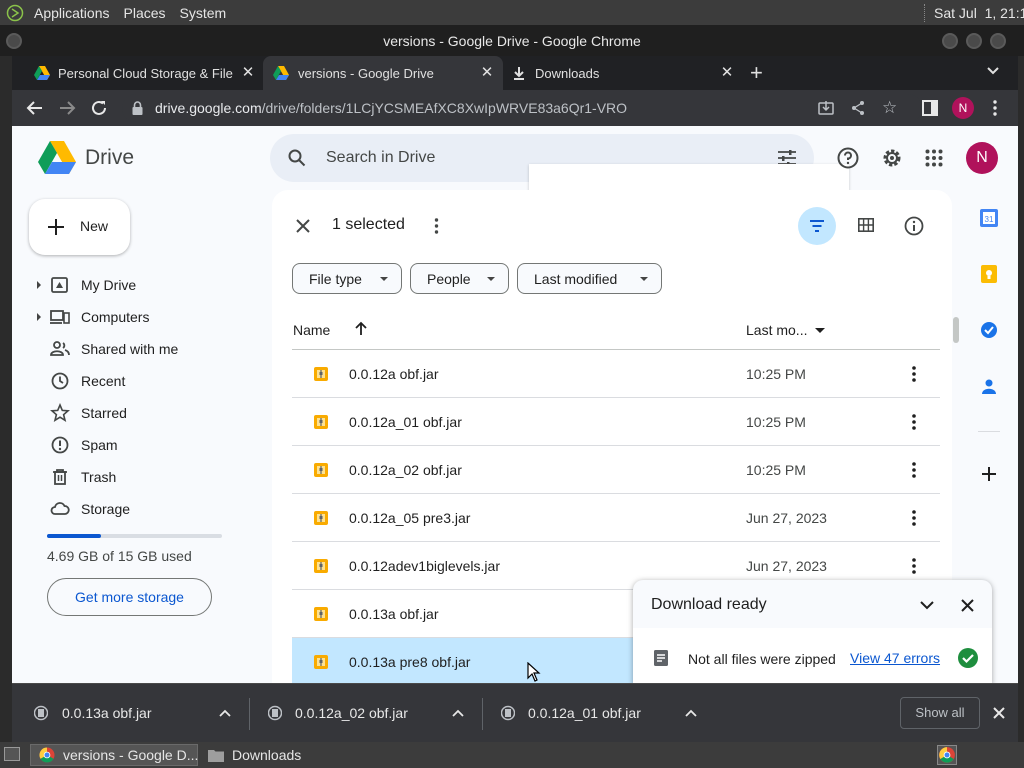 This screenshot has height=768, width=1024. I want to click on sidebar-item-computers: Computers, so click(137, 317).